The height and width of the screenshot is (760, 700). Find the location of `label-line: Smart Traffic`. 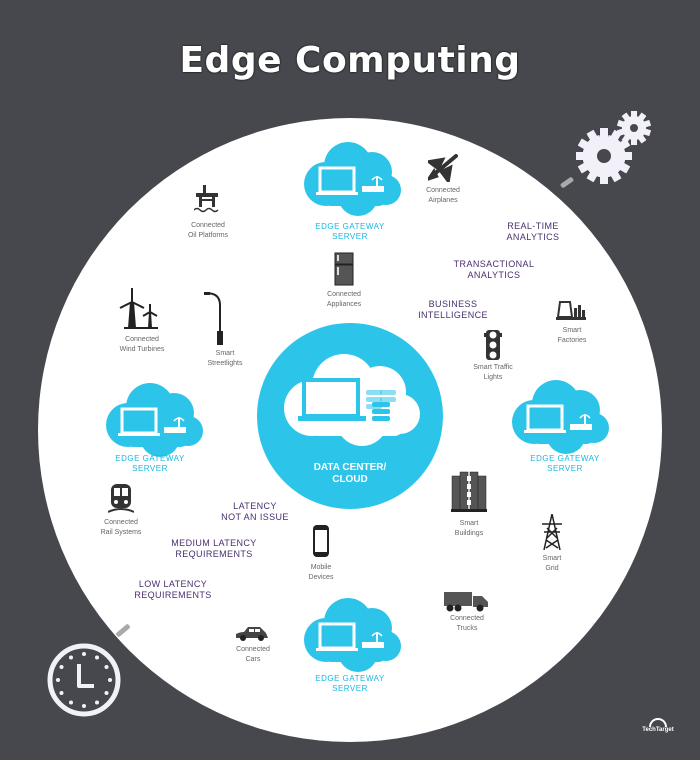

label-line: Smart Traffic is located at coordinates (493, 367).